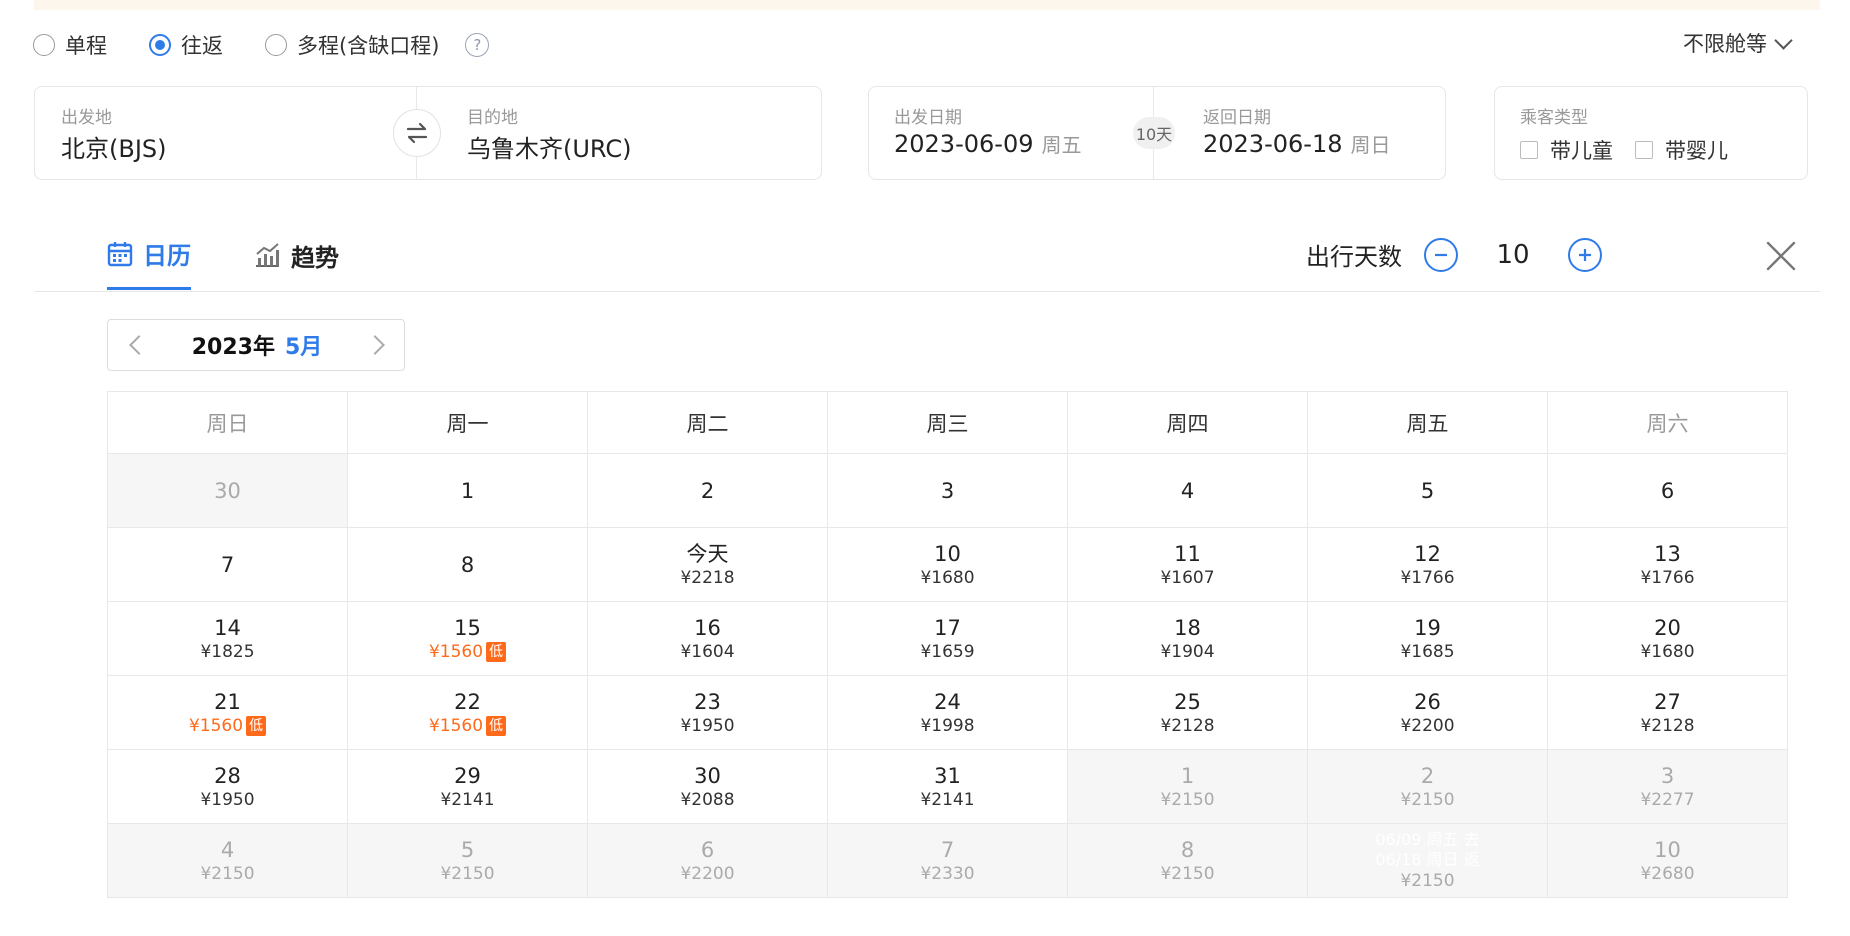  I want to click on day-price-row: ¥1680, so click(947, 578).